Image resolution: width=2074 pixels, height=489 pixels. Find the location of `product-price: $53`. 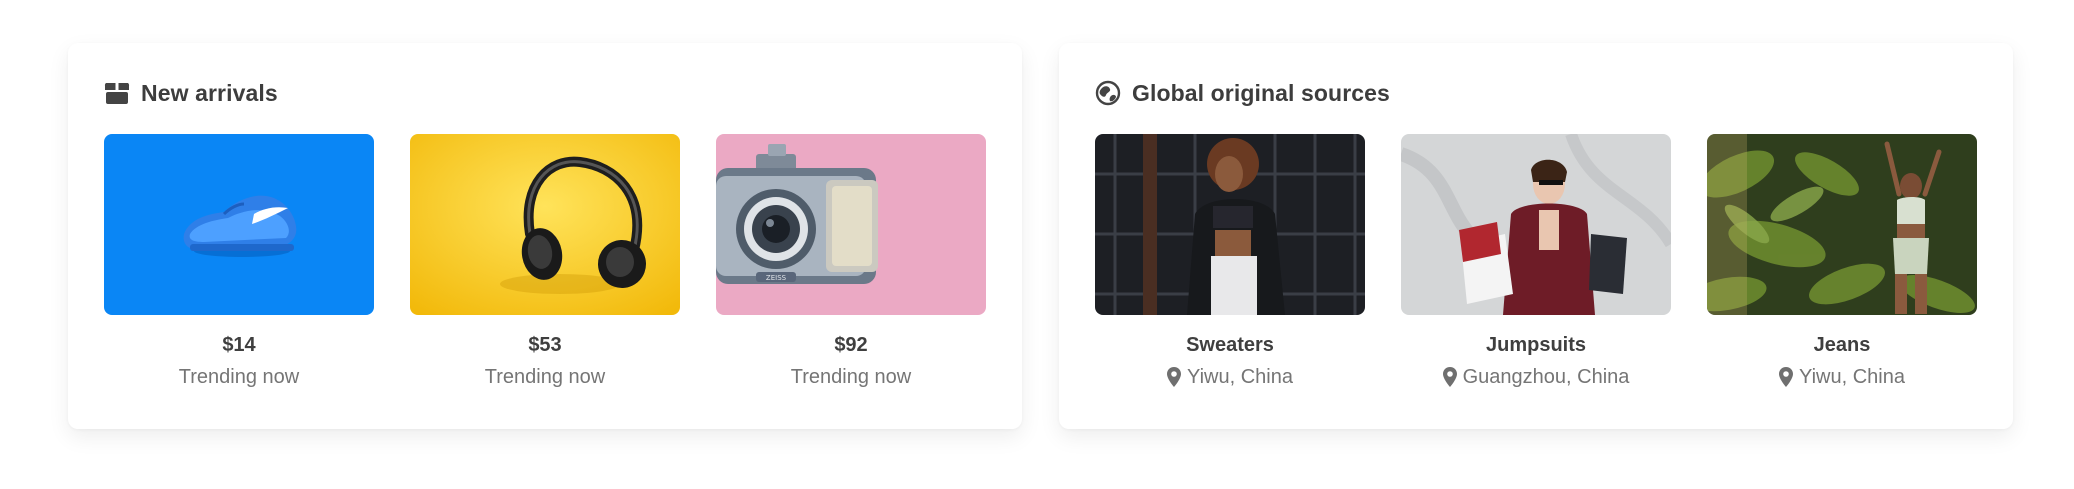

product-price: $53 is located at coordinates (545, 345).